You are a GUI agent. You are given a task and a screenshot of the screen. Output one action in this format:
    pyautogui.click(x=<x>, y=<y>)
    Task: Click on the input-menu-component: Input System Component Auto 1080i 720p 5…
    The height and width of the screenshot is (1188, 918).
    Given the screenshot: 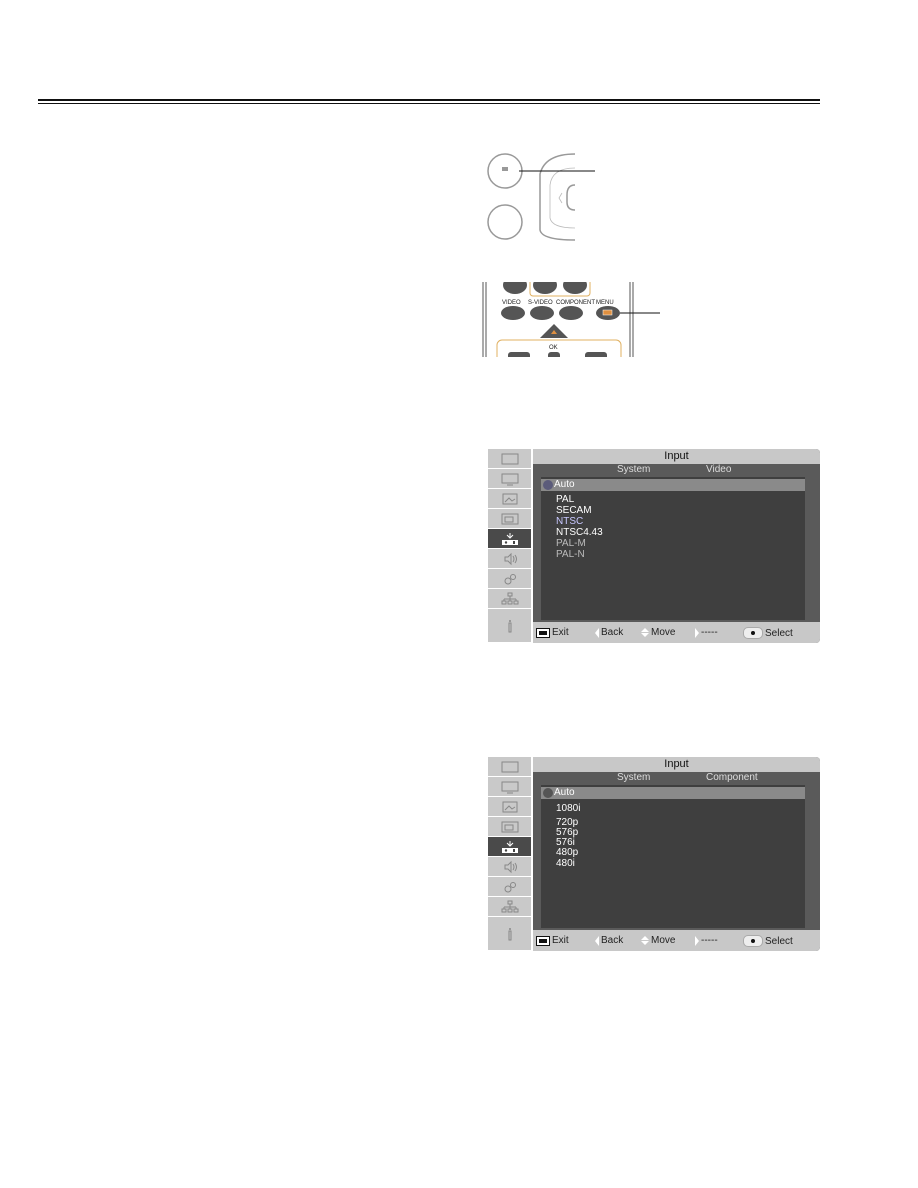 What is the action you would take?
    pyautogui.click(x=653, y=854)
    